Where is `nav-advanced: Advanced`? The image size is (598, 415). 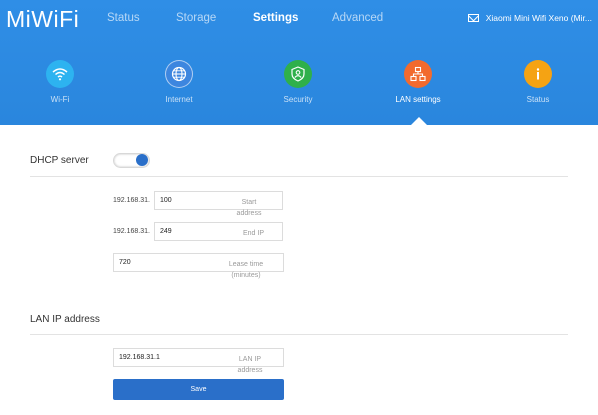 nav-advanced: Advanced is located at coordinates (357, 18).